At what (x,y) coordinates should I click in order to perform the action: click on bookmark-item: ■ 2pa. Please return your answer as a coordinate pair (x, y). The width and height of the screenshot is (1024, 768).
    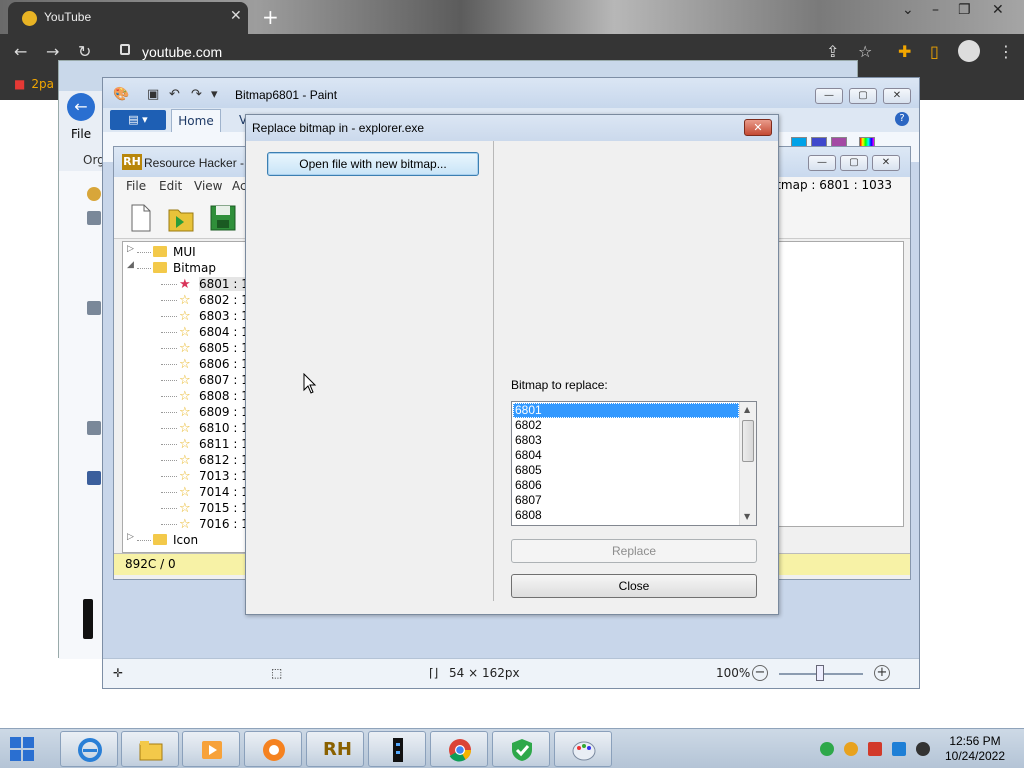
    Looking at the image, I should click on (34, 84).